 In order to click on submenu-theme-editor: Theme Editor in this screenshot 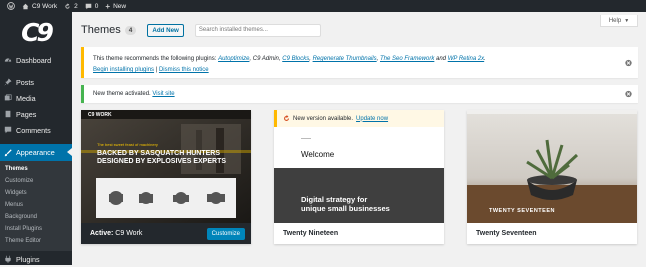, I will do `click(36, 241)`.